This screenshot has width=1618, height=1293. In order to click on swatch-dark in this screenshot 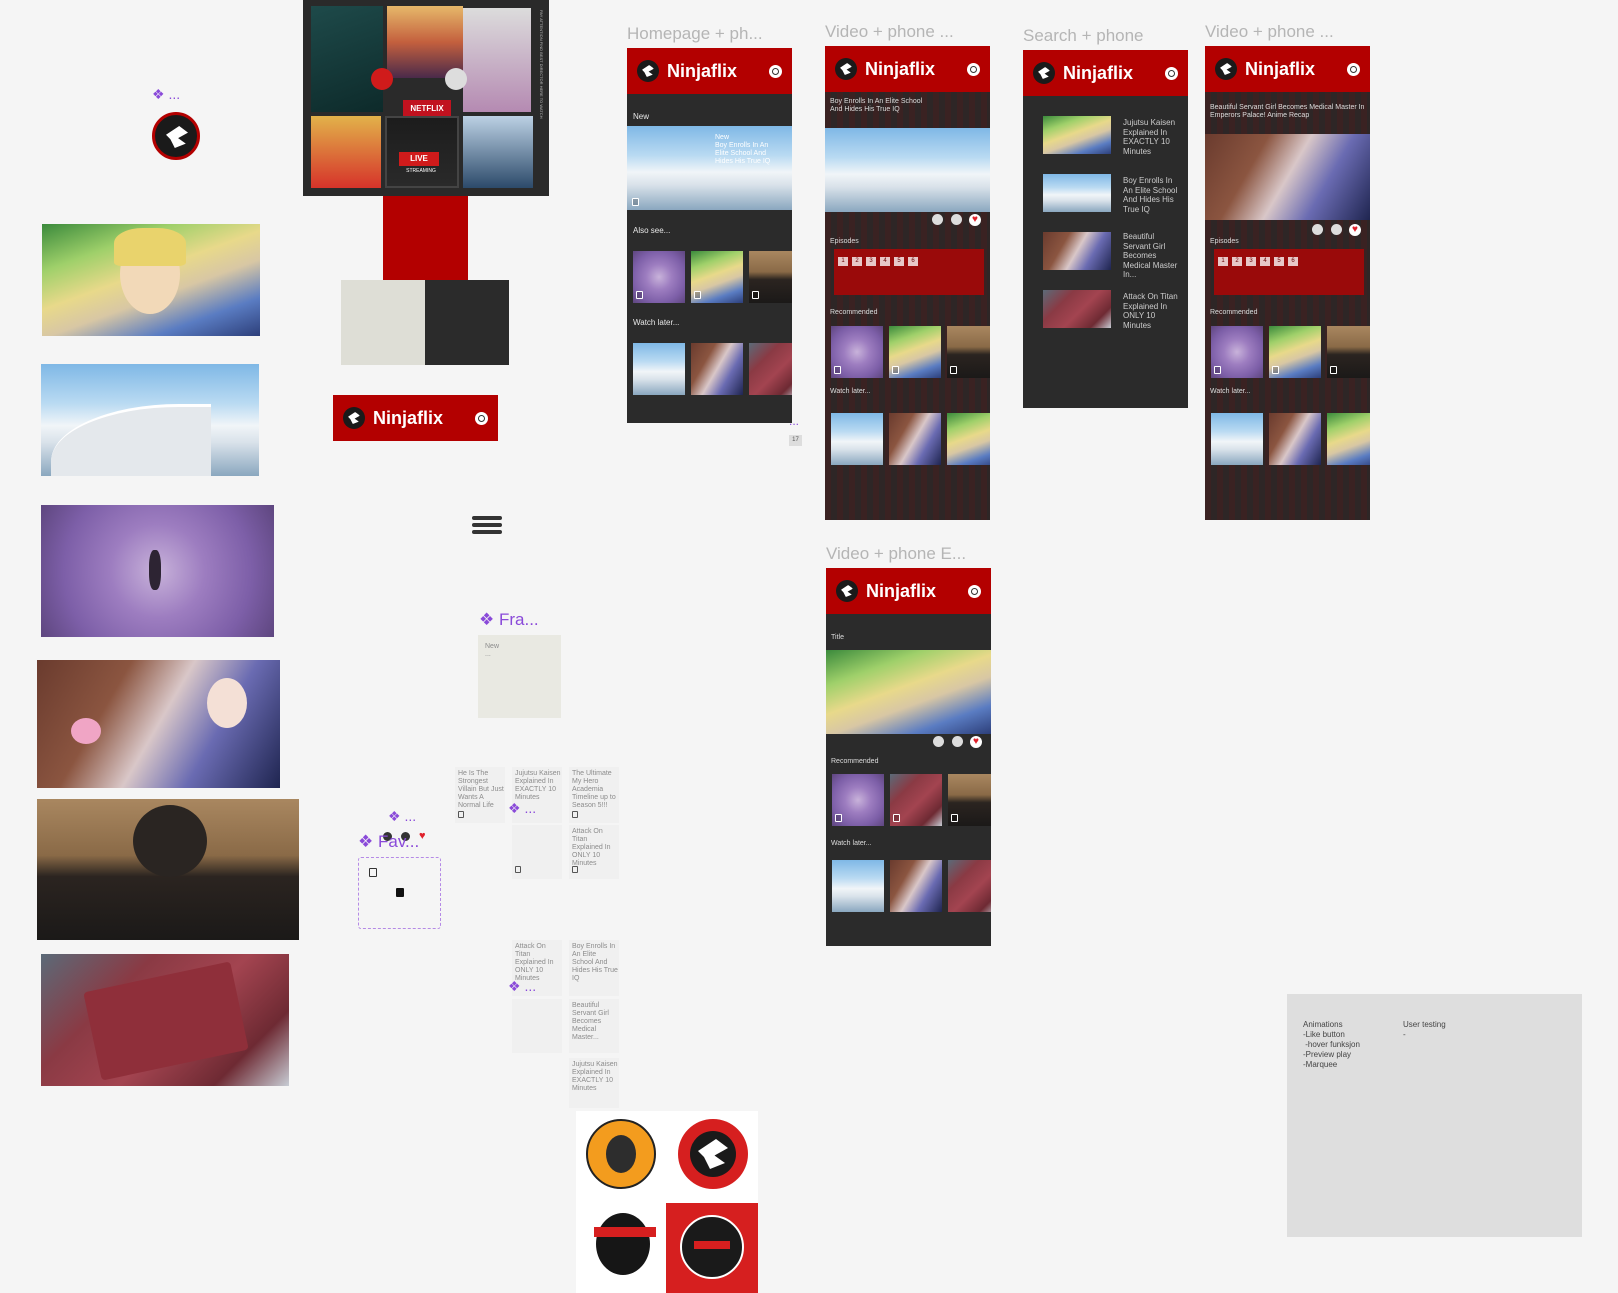, I will do `click(467, 322)`.